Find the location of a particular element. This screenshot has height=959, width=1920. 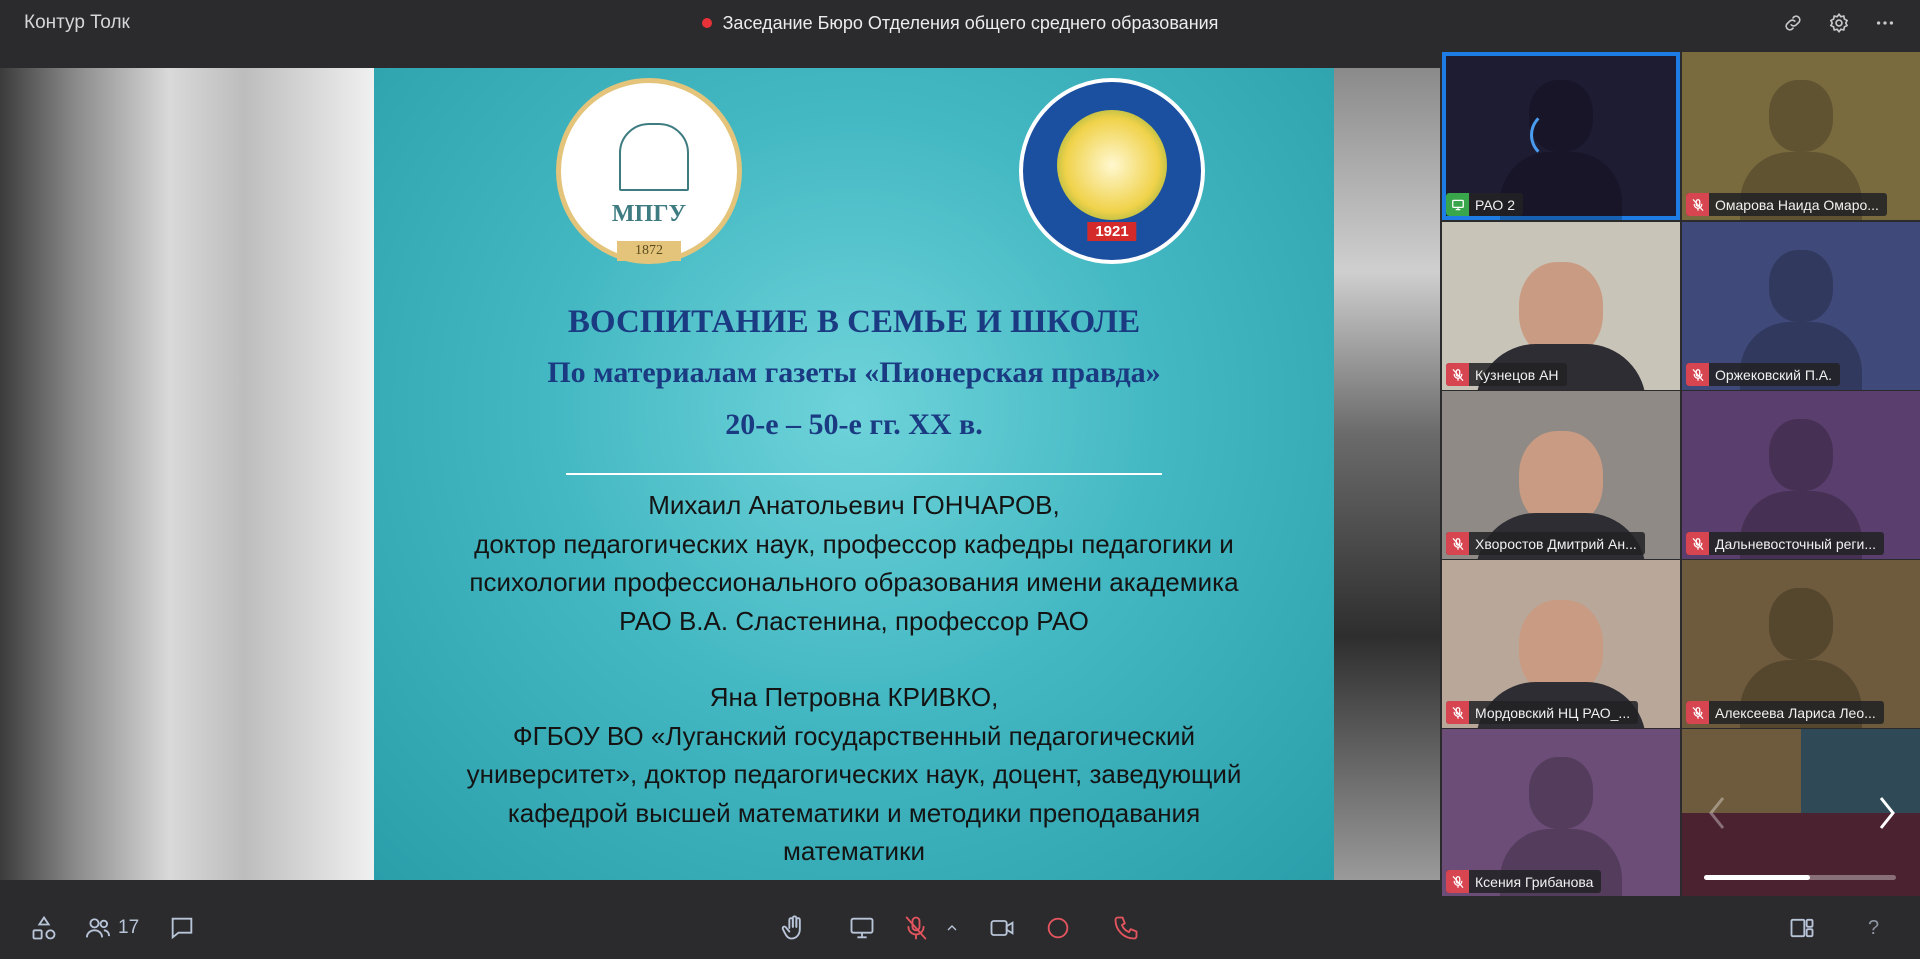

participants-icon is located at coordinates (98, 928).